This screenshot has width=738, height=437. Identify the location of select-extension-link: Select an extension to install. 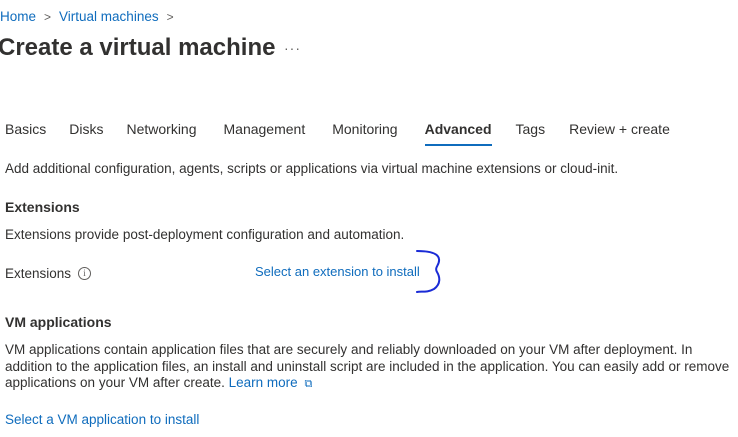
(337, 271).